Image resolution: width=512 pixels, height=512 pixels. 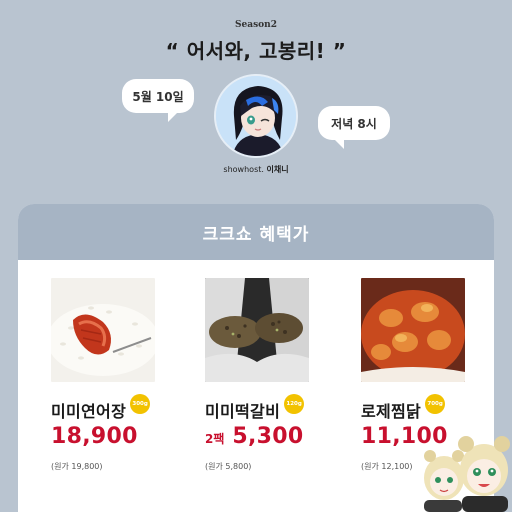 I want to click on panel-title: 크크쇼 혜택가, so click(x=256, y=234).